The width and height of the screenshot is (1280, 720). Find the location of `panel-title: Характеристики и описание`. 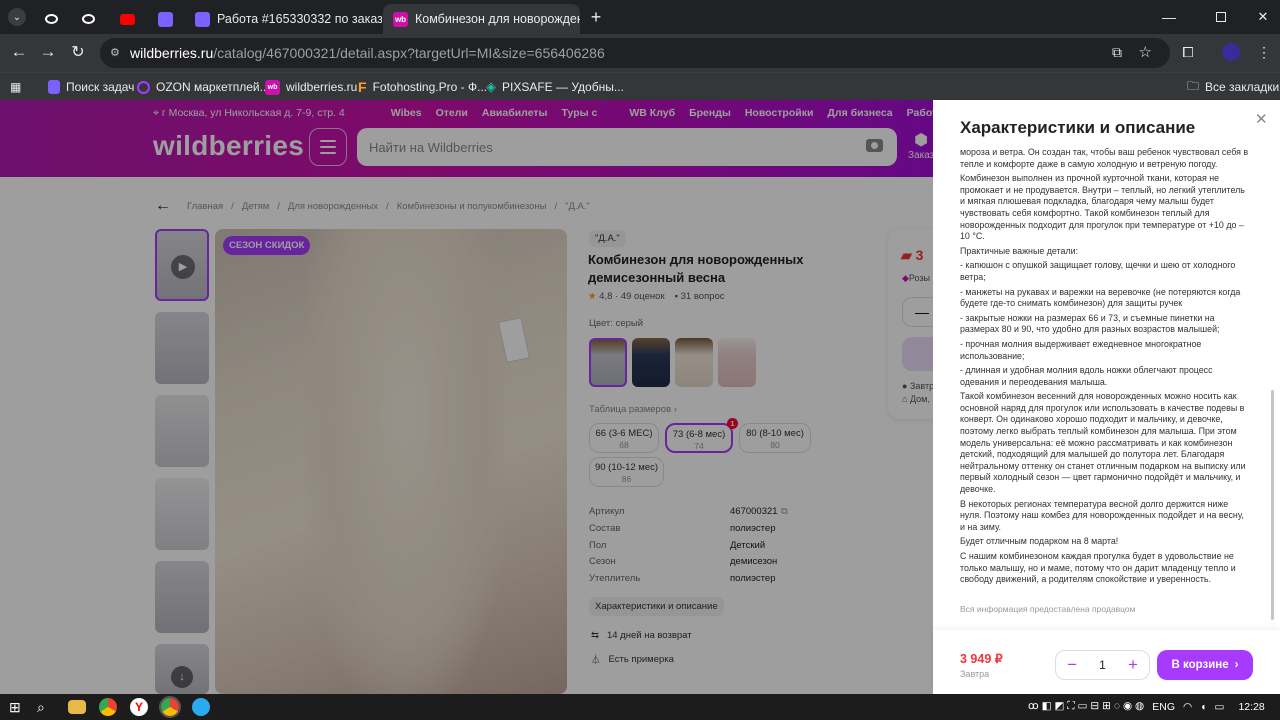

panel-title: Характеристики и описание is located at coordinates (1078, 127).